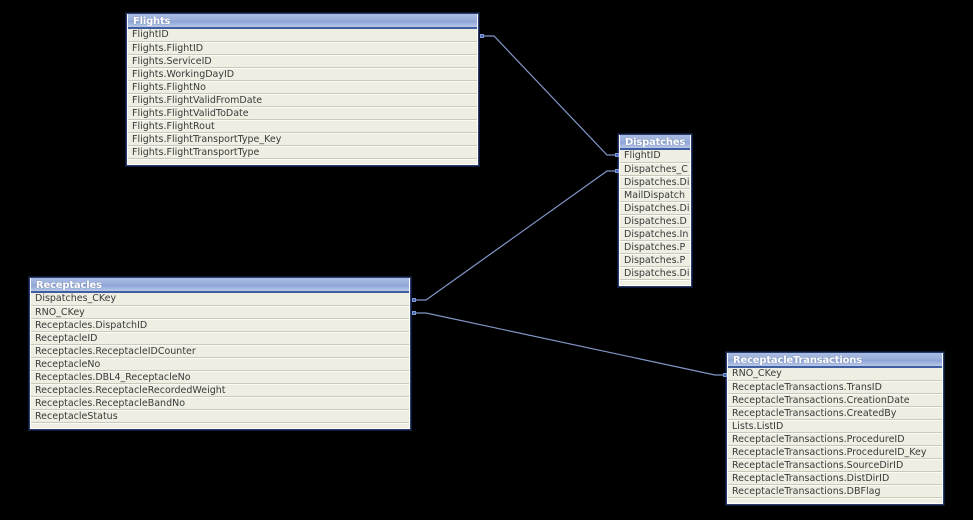  Describe the element at coordinates (835, 452) in the screenshot. I see `entity-field: ReceptacleTransactions.ProcedureID_Key` at that location.